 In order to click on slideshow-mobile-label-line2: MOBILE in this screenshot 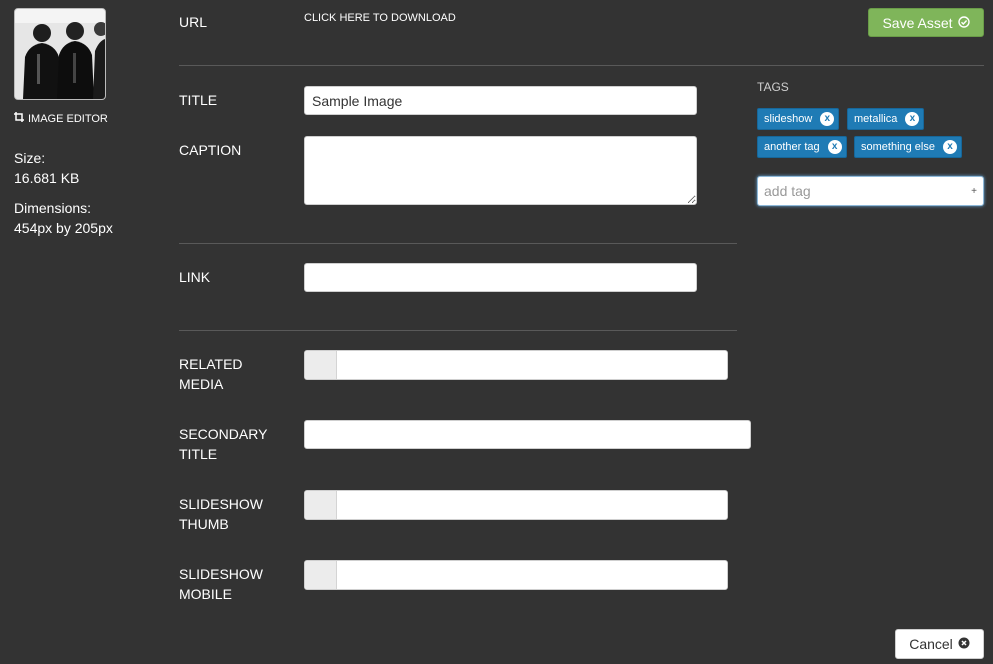, I will do `click(205, 594)`.